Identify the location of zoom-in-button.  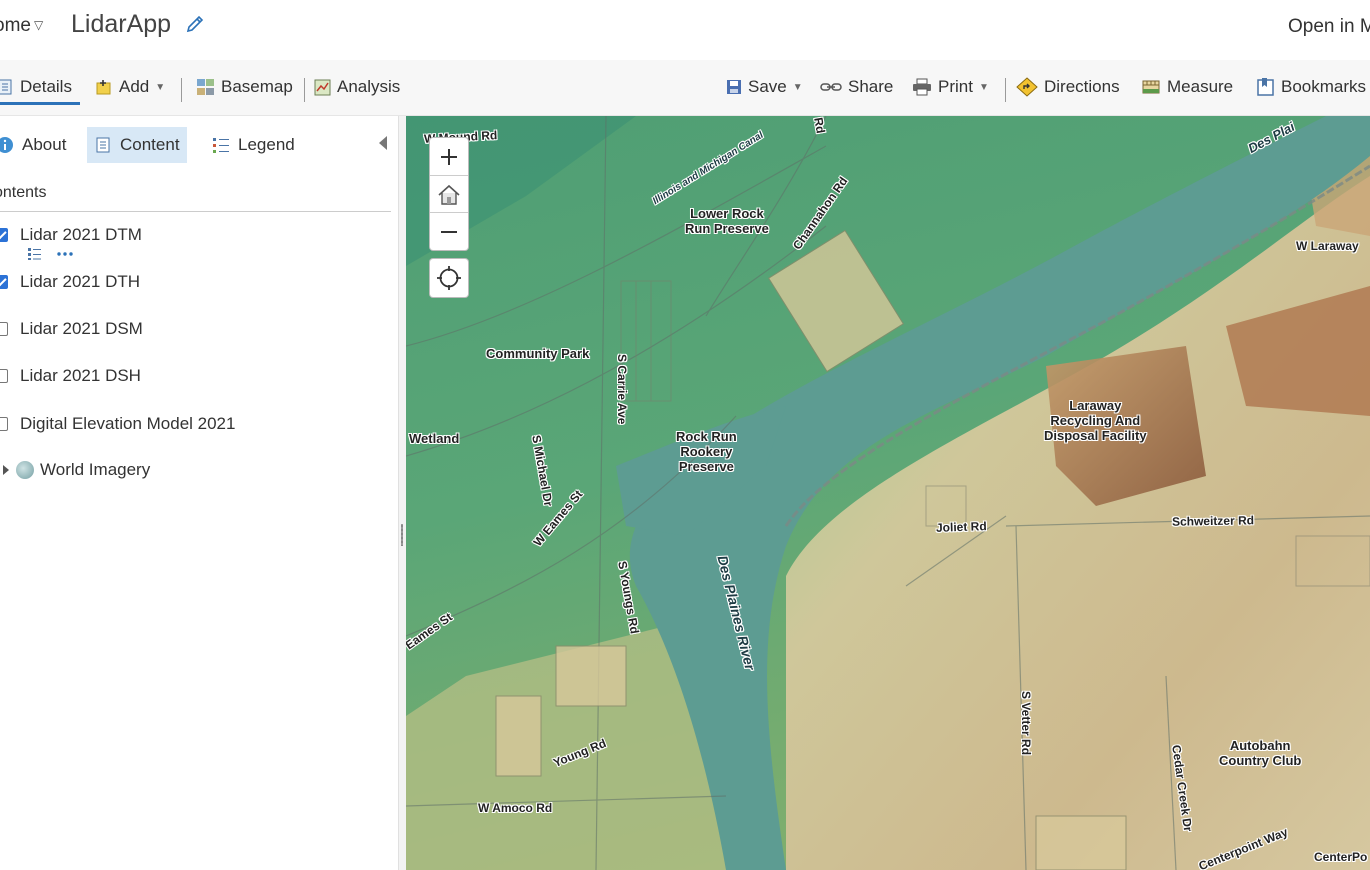
(449, 156).